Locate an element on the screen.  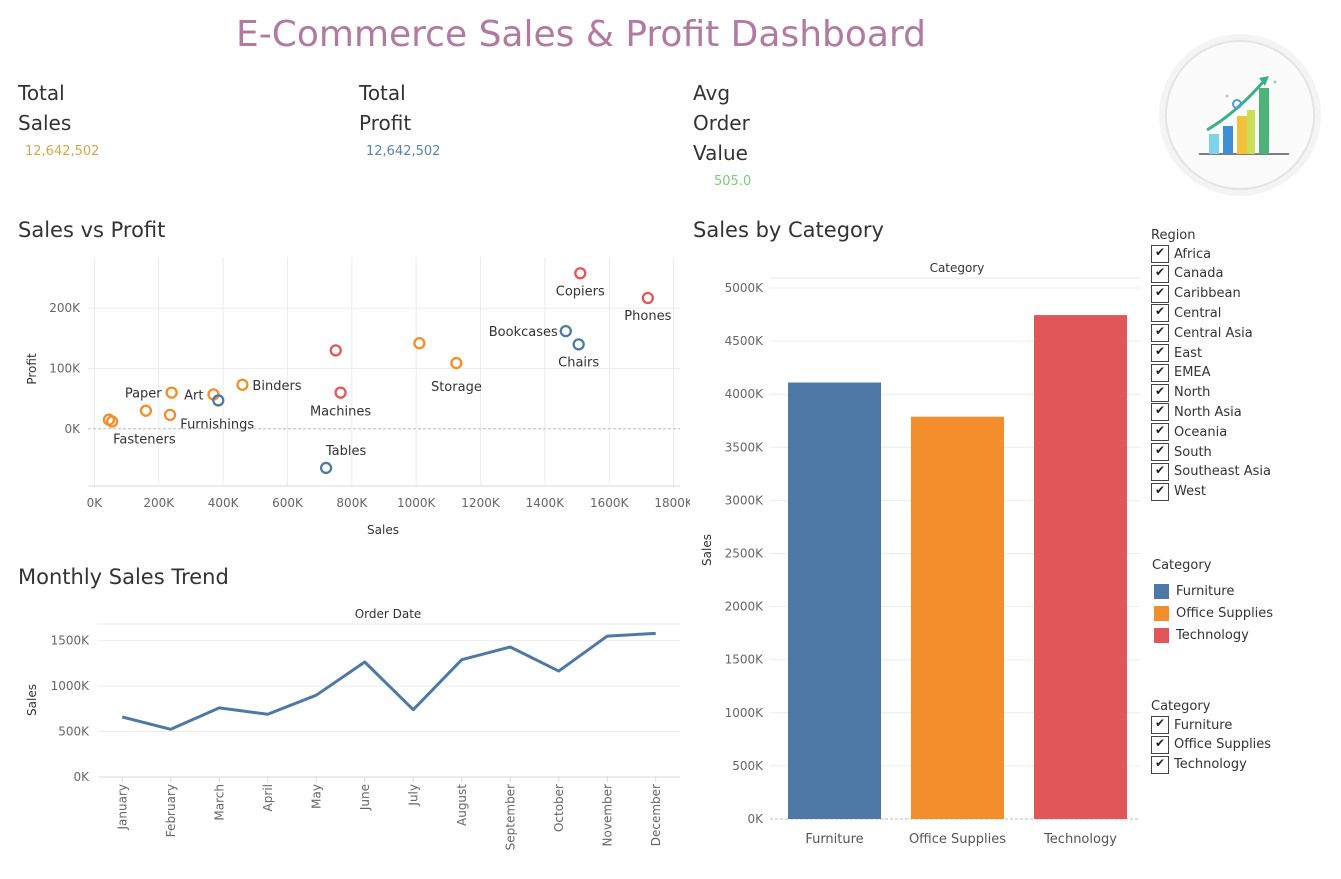
category-filter-title: Category is located at coordinates (1181, 706).